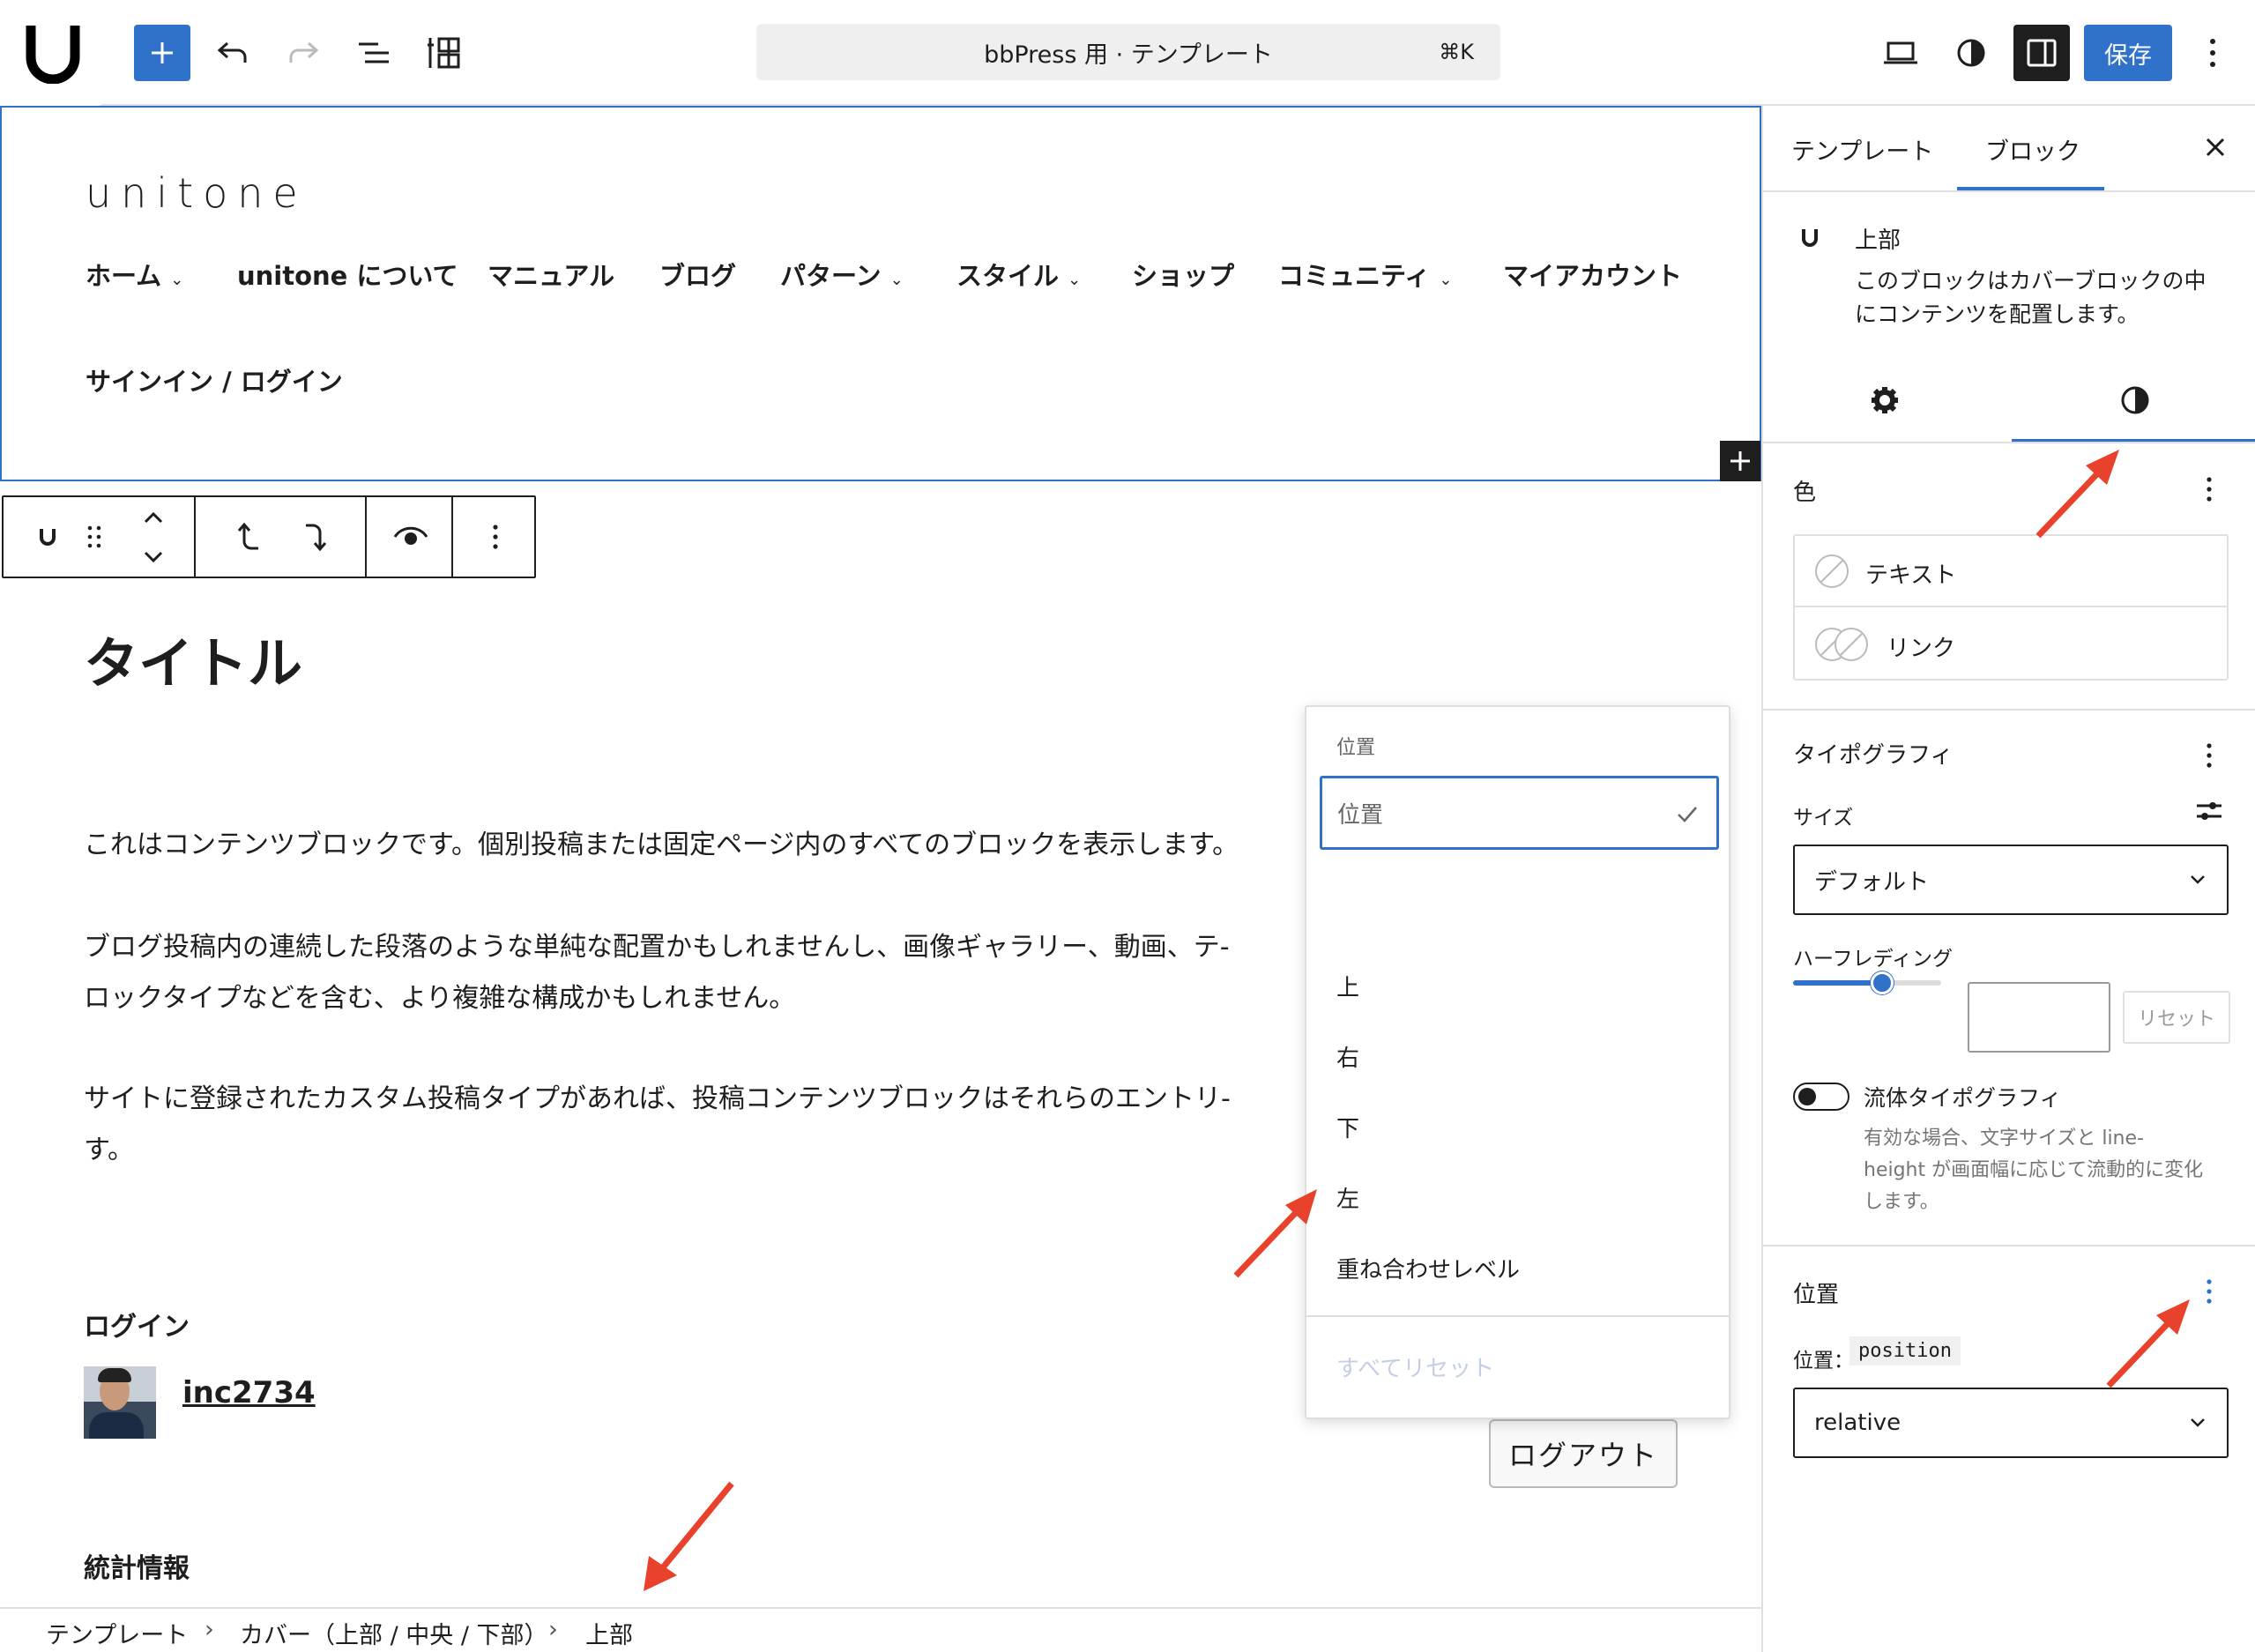 The width and height of the screenshot is (2255, 1652). What do you see at coordinates (1519, 813) in the screenshot?
I see `dropdown-item-position: 位置` at bounding box center [1519, 813].